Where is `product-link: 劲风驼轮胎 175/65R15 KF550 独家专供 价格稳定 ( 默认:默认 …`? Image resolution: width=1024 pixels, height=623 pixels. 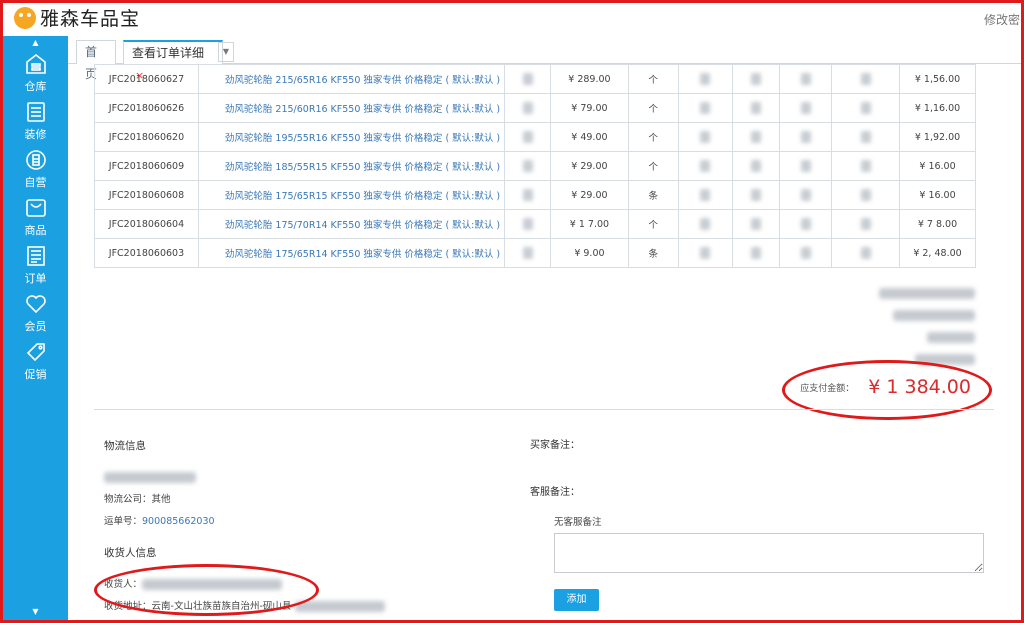 product-link: 劲风驼轮胎 175/65R15 KF550 独家专供 价格稳定 ( 默认:默认 … is located at coordinates (351, 195).